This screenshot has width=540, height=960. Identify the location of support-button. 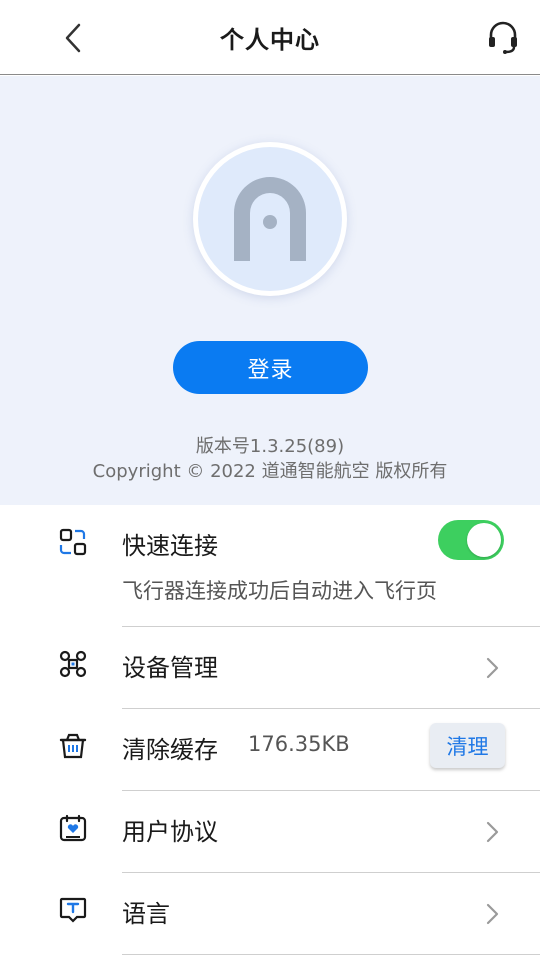
(503, 38).